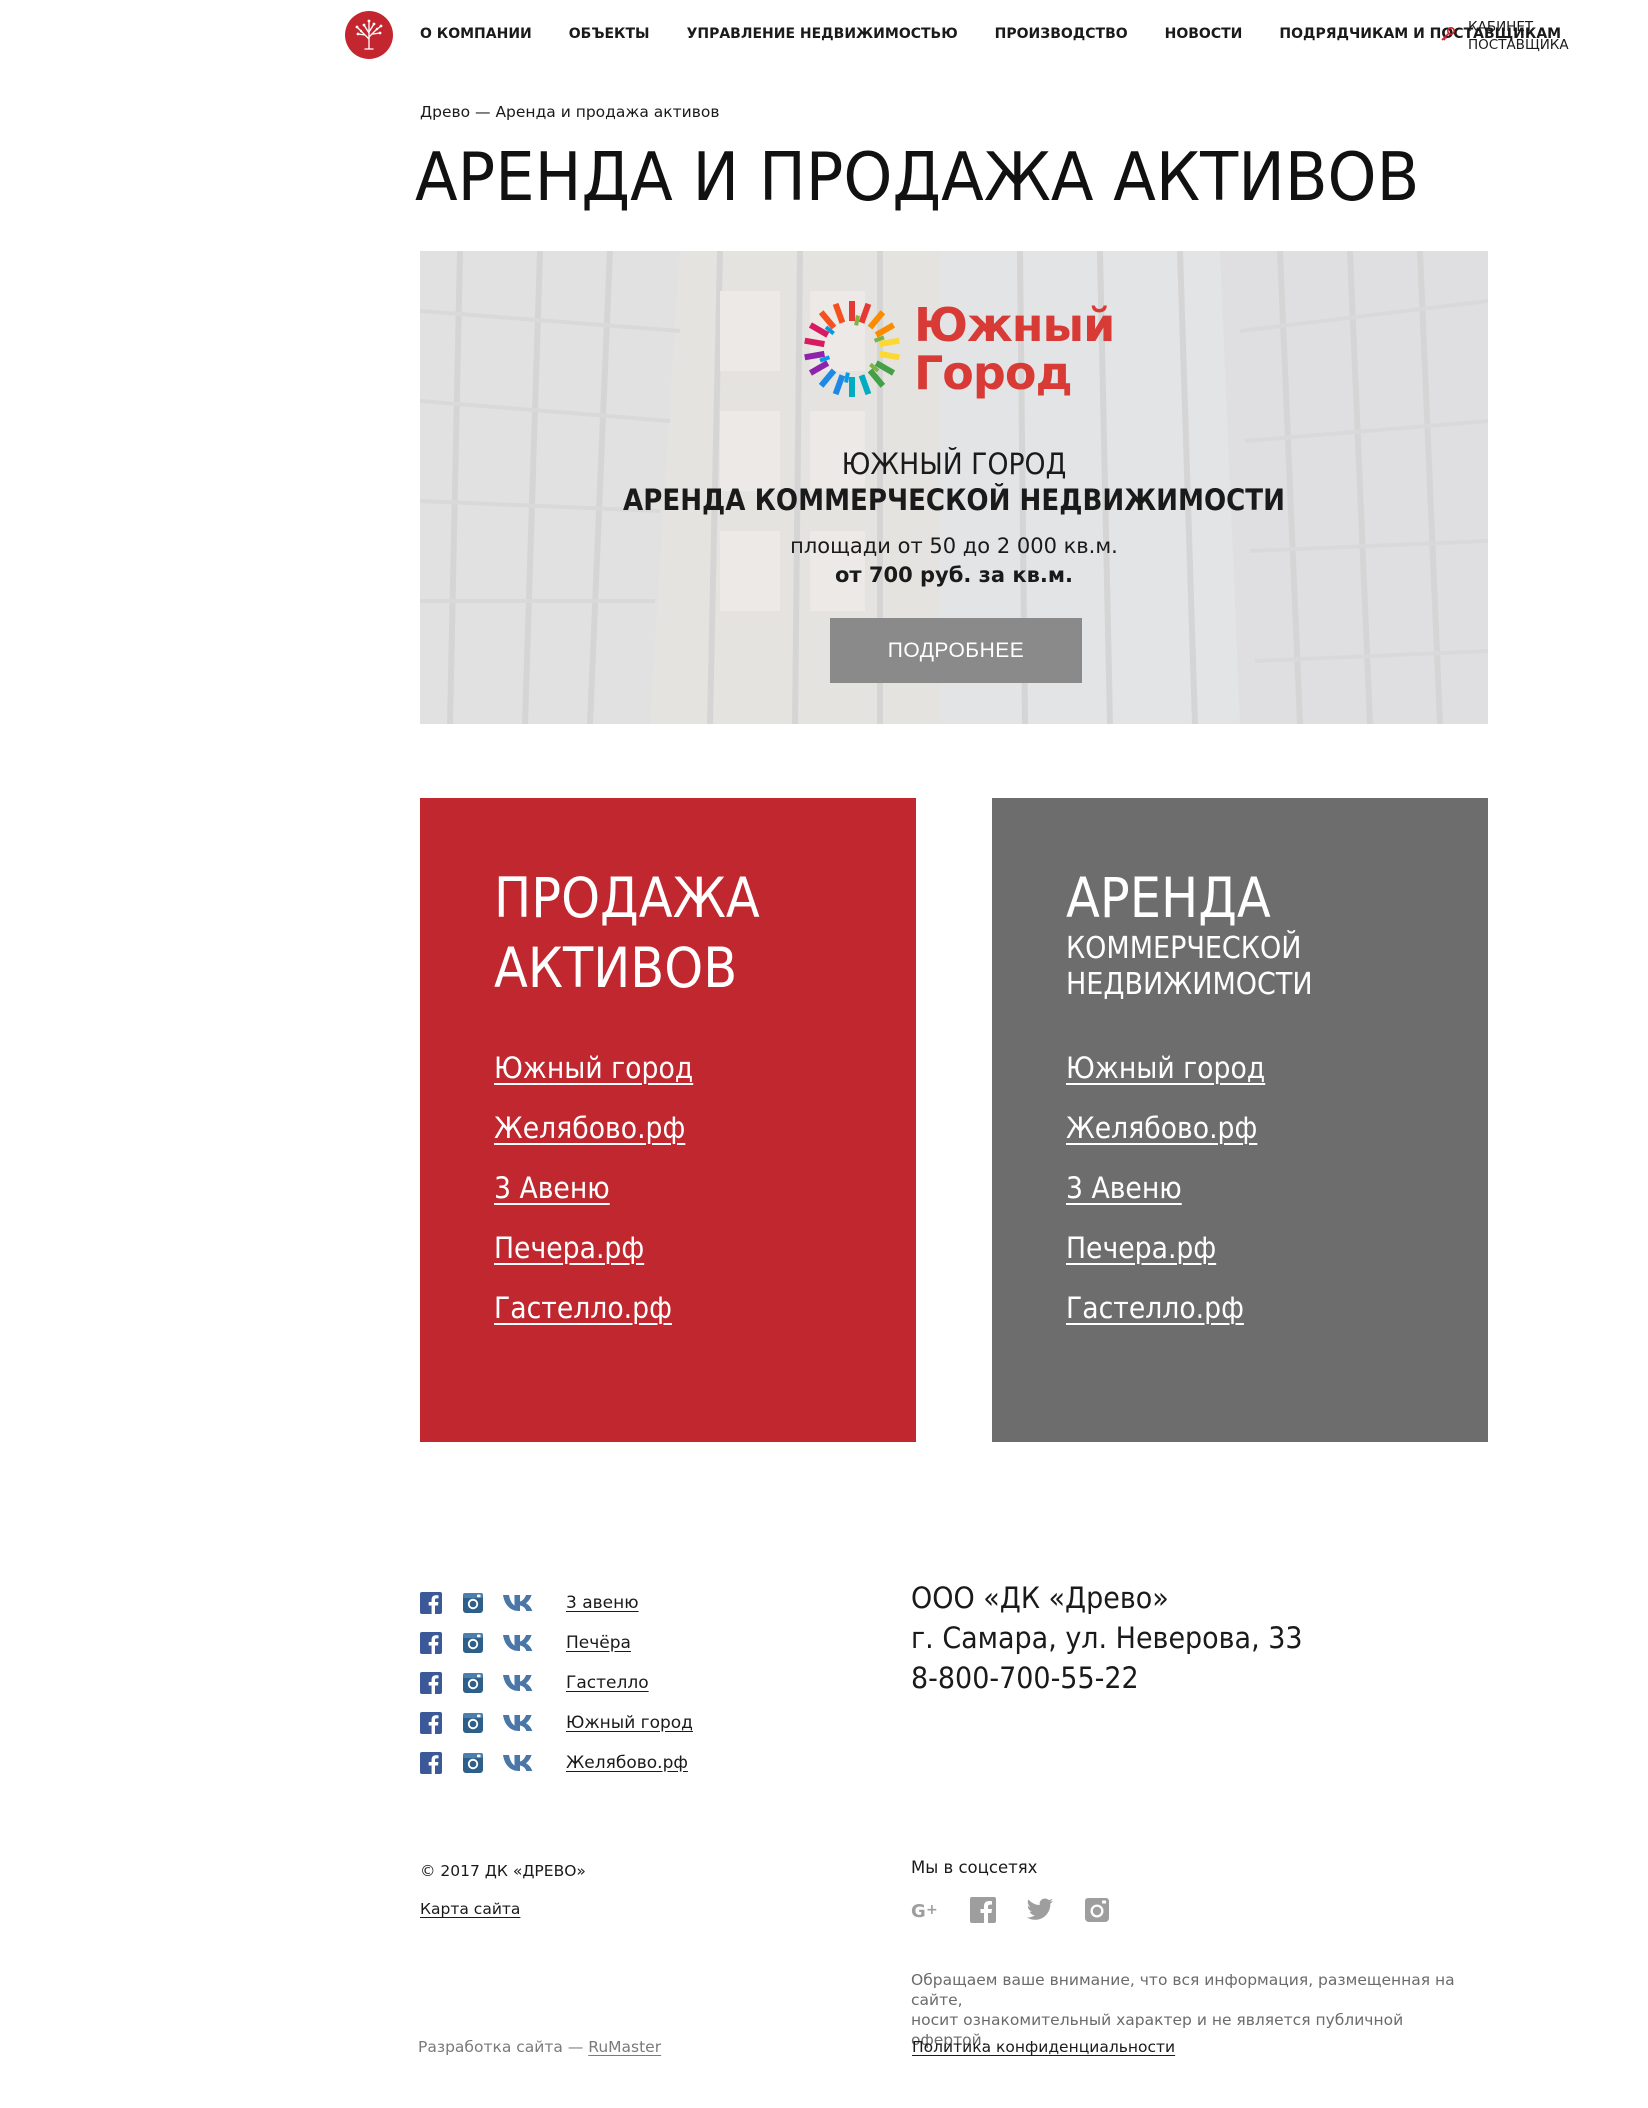  Describe the element at coordinates (1165, 1248) in the screenshot. I see `rent-link-pechera: Печера.рф` at that location.